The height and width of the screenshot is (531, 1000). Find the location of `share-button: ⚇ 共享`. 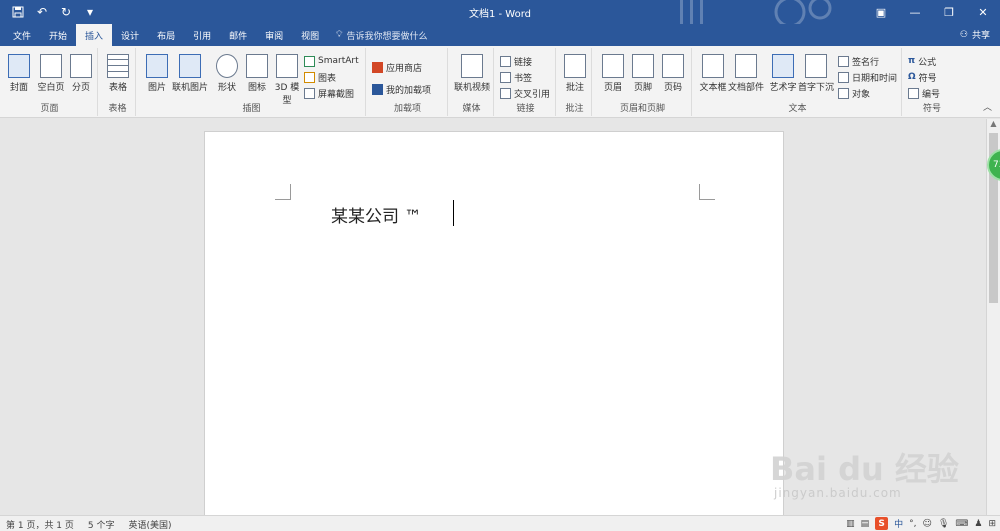

share-button: ⚇ 共享 is located at coordinates (974, 35).